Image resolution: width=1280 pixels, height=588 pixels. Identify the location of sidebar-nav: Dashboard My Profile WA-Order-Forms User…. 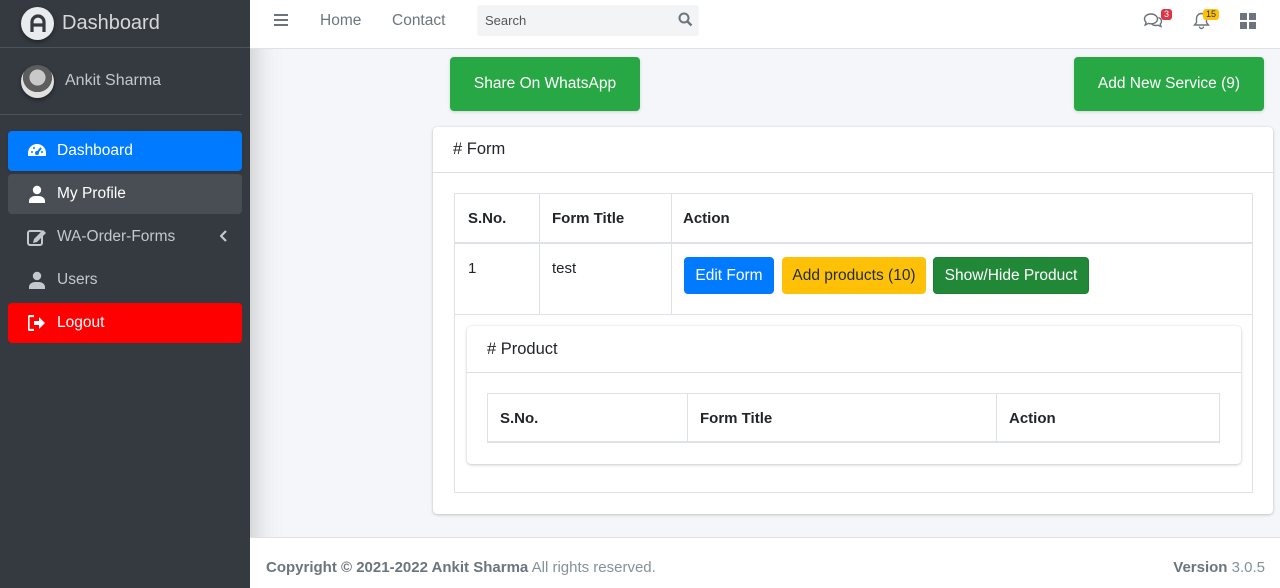
(125, 229).